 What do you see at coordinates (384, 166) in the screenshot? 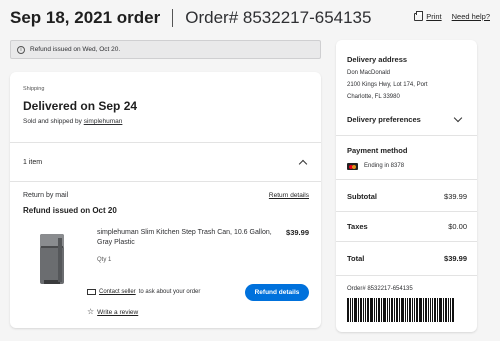
I see `card-ending: Ending in 8378` at bounding box center [384, 166].